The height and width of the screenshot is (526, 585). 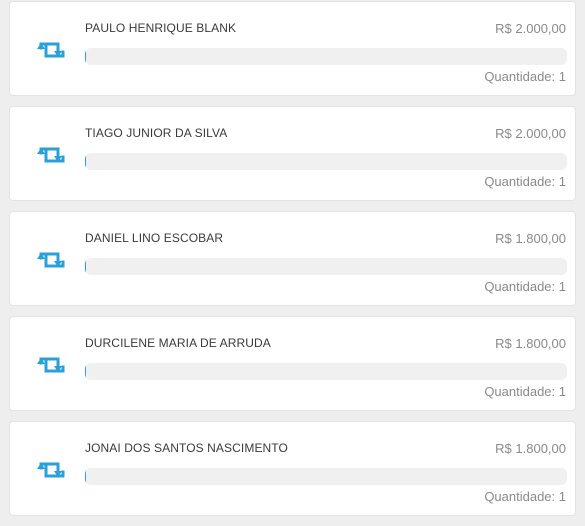 What do you see at coordinates (161, 28) in the screenshot?
I see `participant-name: PAULO HENRIQUE BLANK` at bounding box center [161, 28].